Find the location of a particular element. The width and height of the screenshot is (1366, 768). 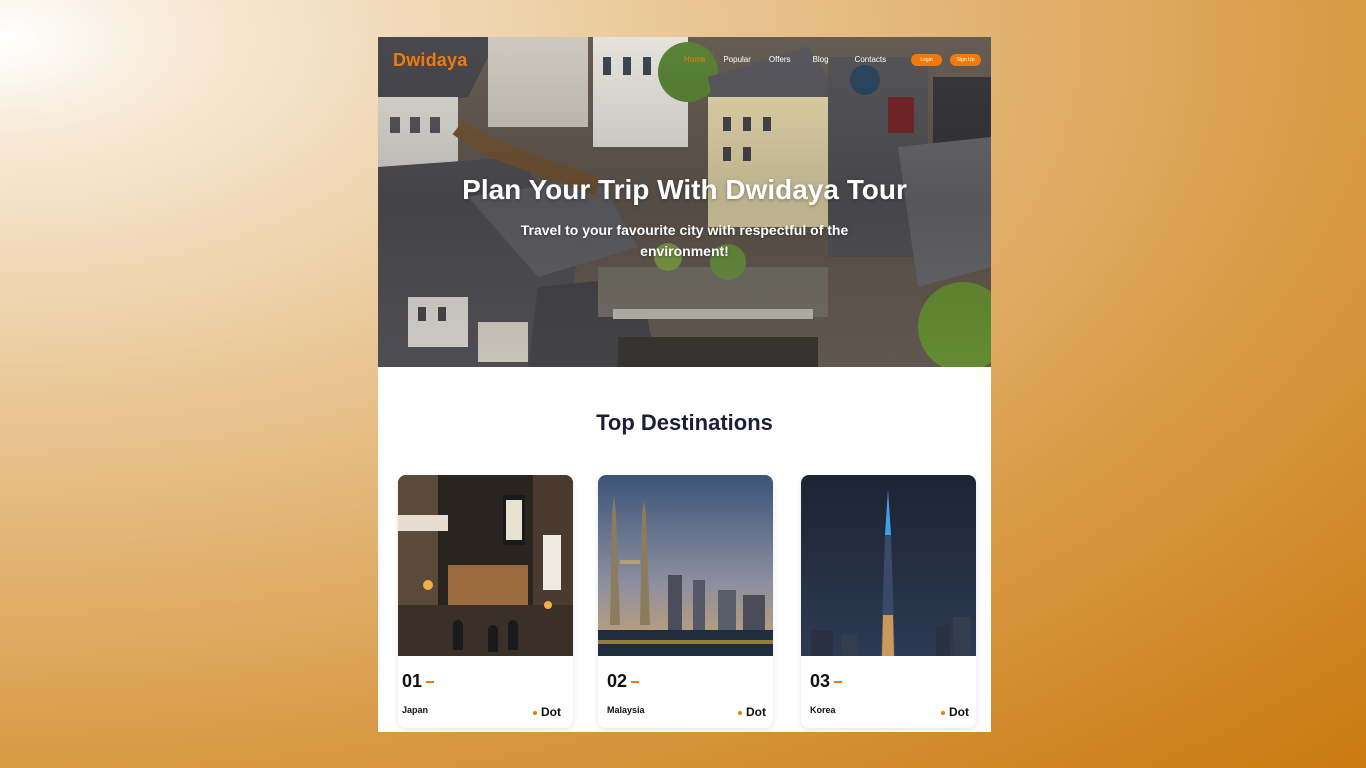

brand-logo: Dwidaya is located at coordinates (430, 60).